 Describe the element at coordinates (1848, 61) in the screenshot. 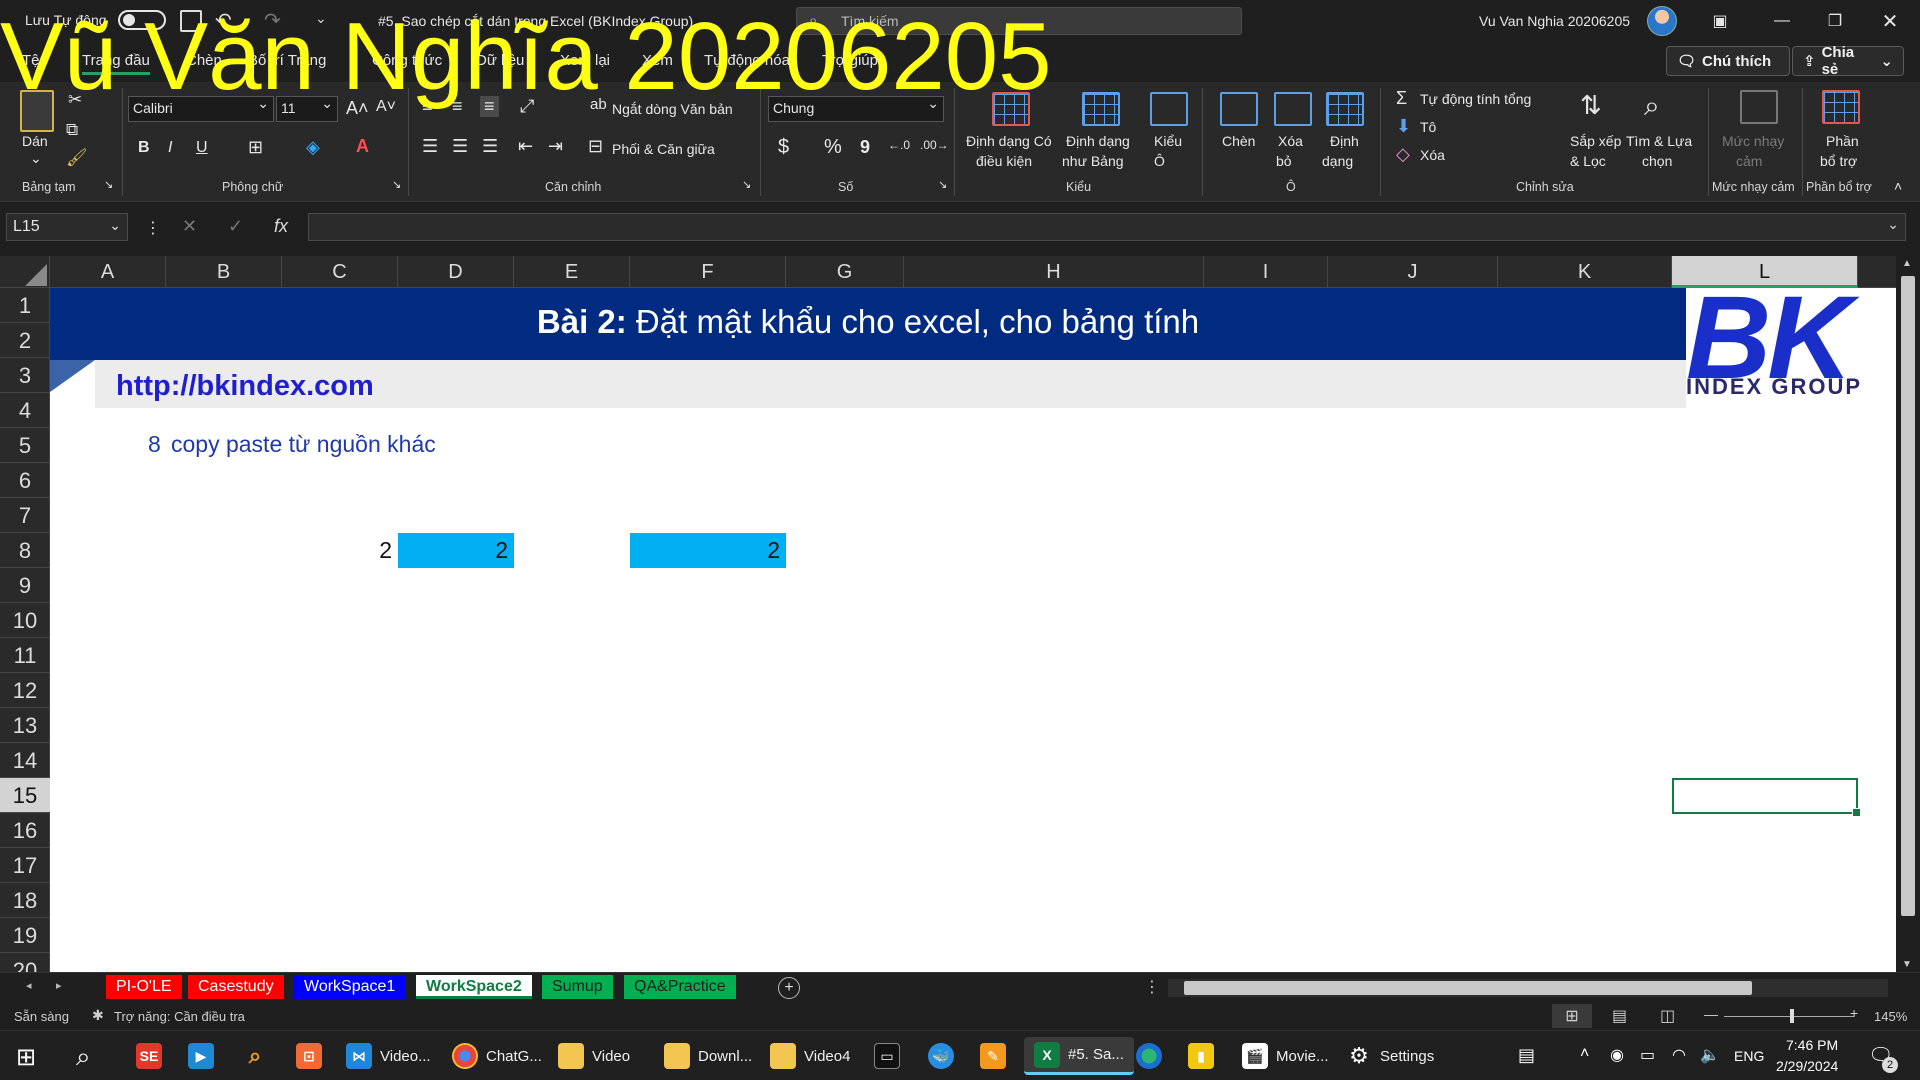

I see `share-button: ⇪ Chia sẻ ⌄` at that location.